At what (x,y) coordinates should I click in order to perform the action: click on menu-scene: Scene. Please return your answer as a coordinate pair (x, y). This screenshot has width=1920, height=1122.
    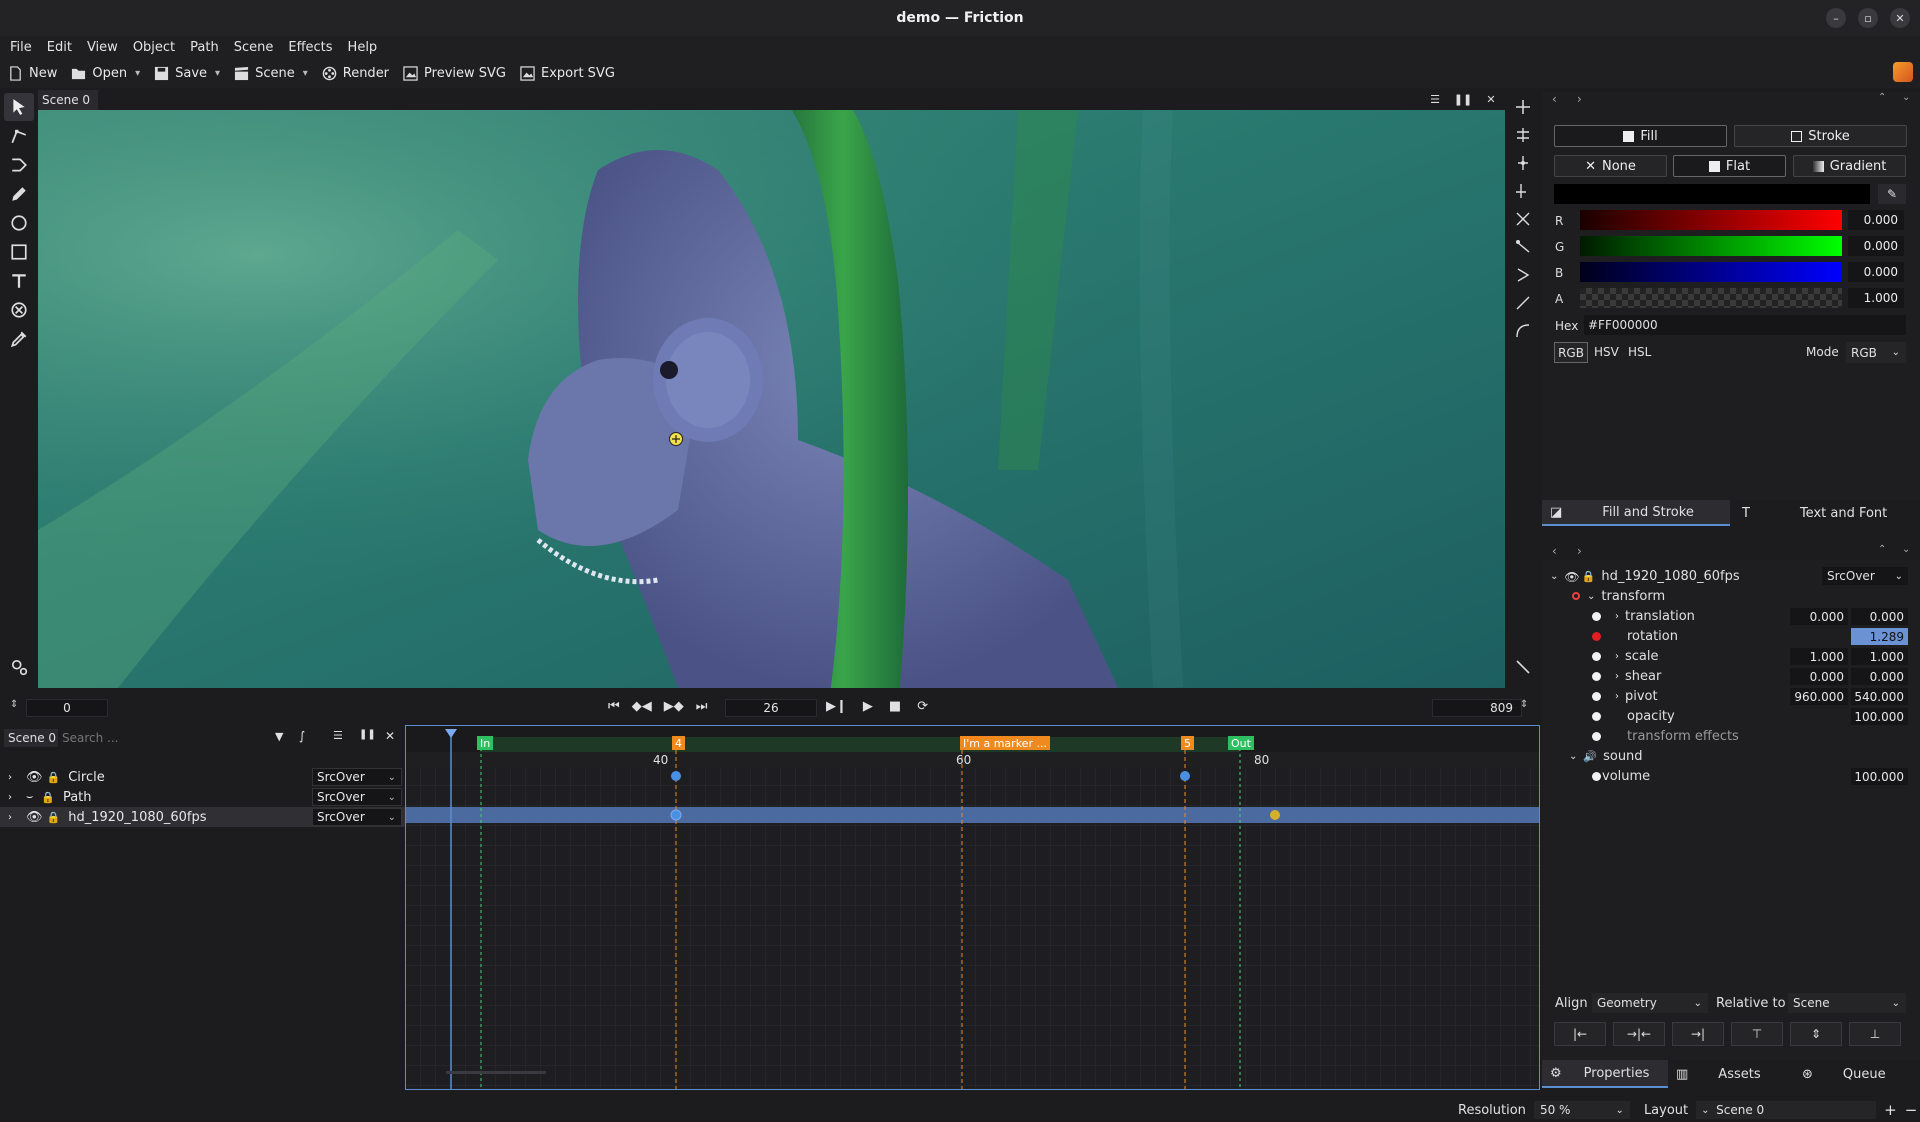
    Looking at the image, I should click on (254, 47).